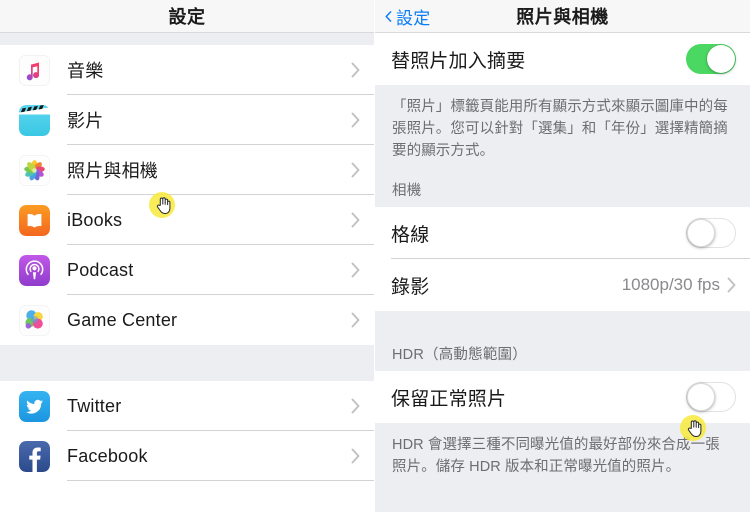 This screenshot has width=750, height=512. I want to click on camera-section-header: 相機, so click(562, 189).